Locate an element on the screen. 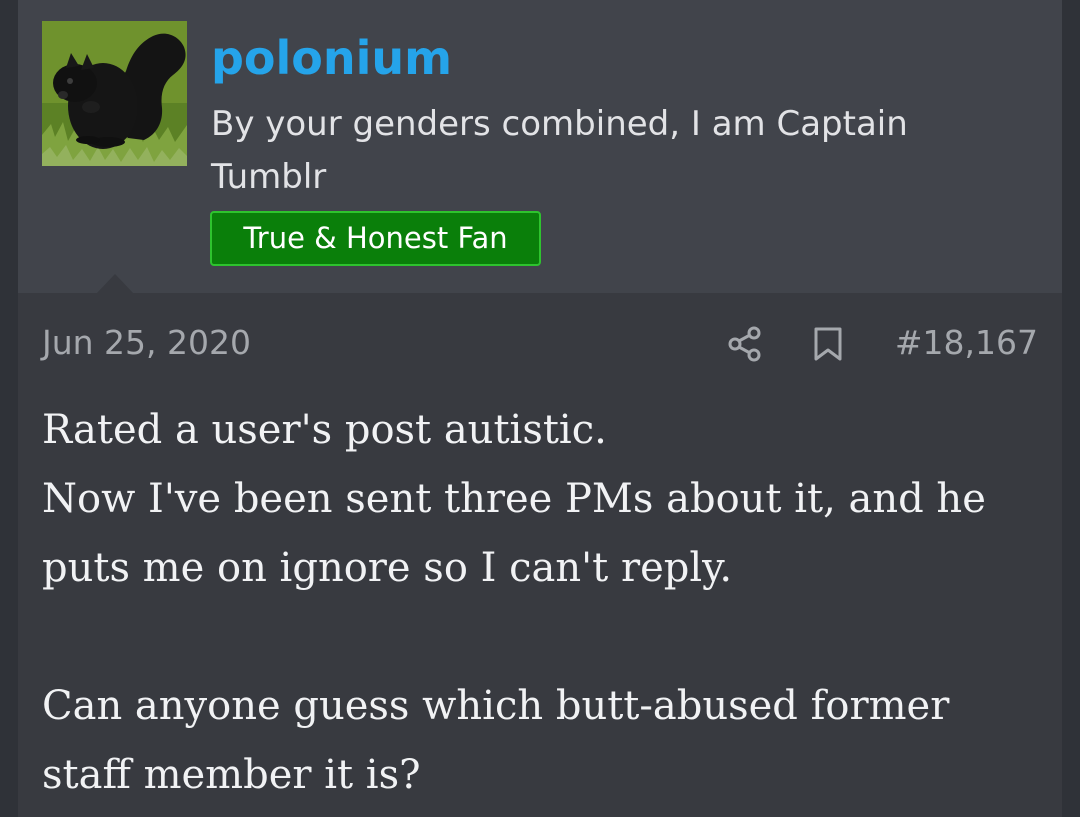 Image resolution: width=1080 pixels, height=817 pixels. user-avatar is located at coordinates (114, 93).